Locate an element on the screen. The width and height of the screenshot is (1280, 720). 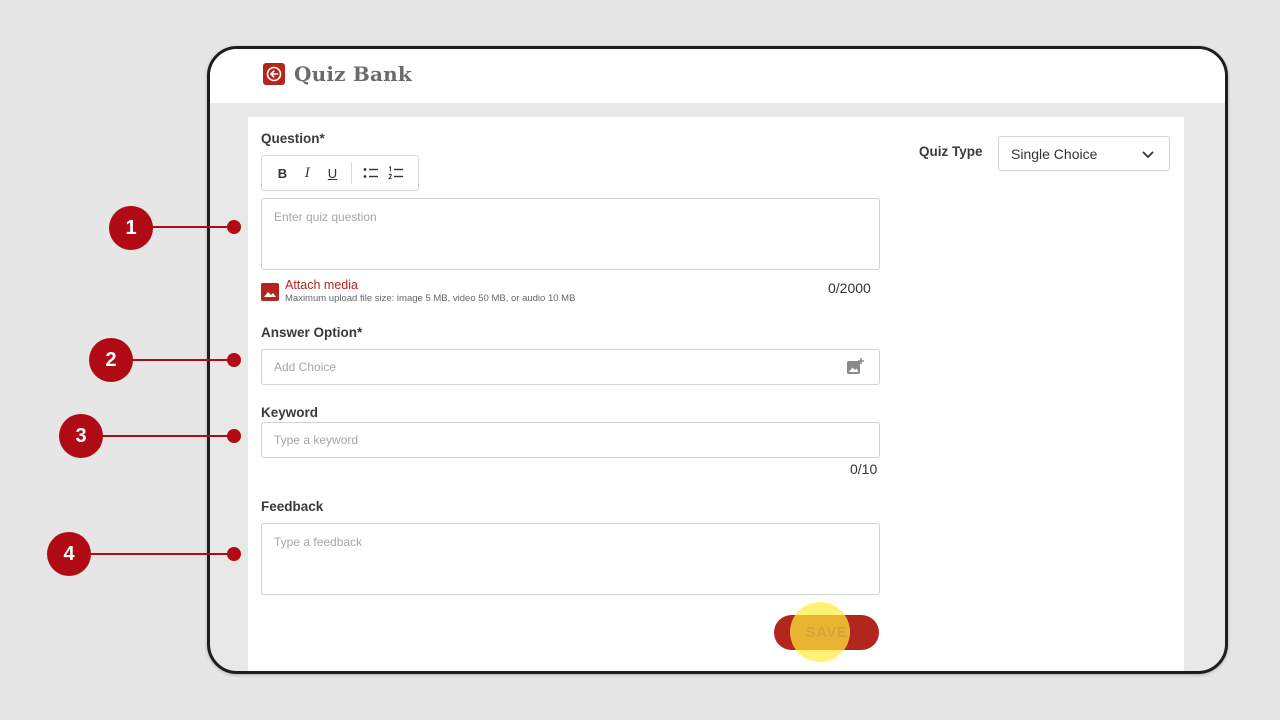
keyword-char-counter: 0/10 is located at coordinates (864, 469).